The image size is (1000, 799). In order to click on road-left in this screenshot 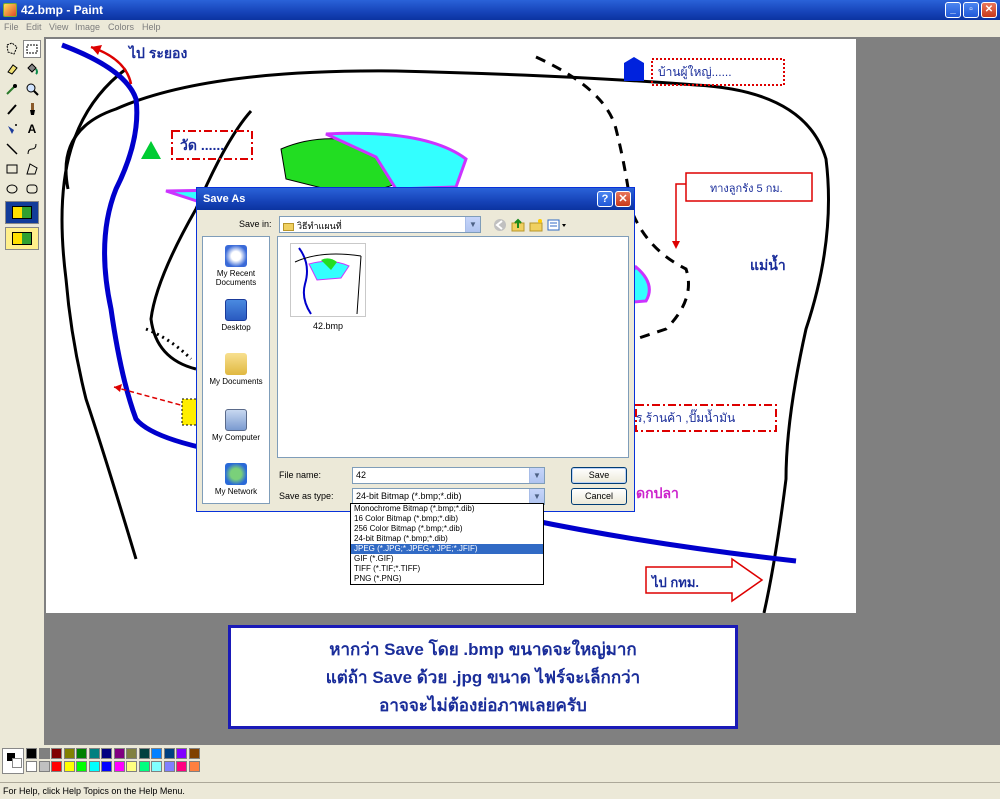, I will do `click(99, 313)`.